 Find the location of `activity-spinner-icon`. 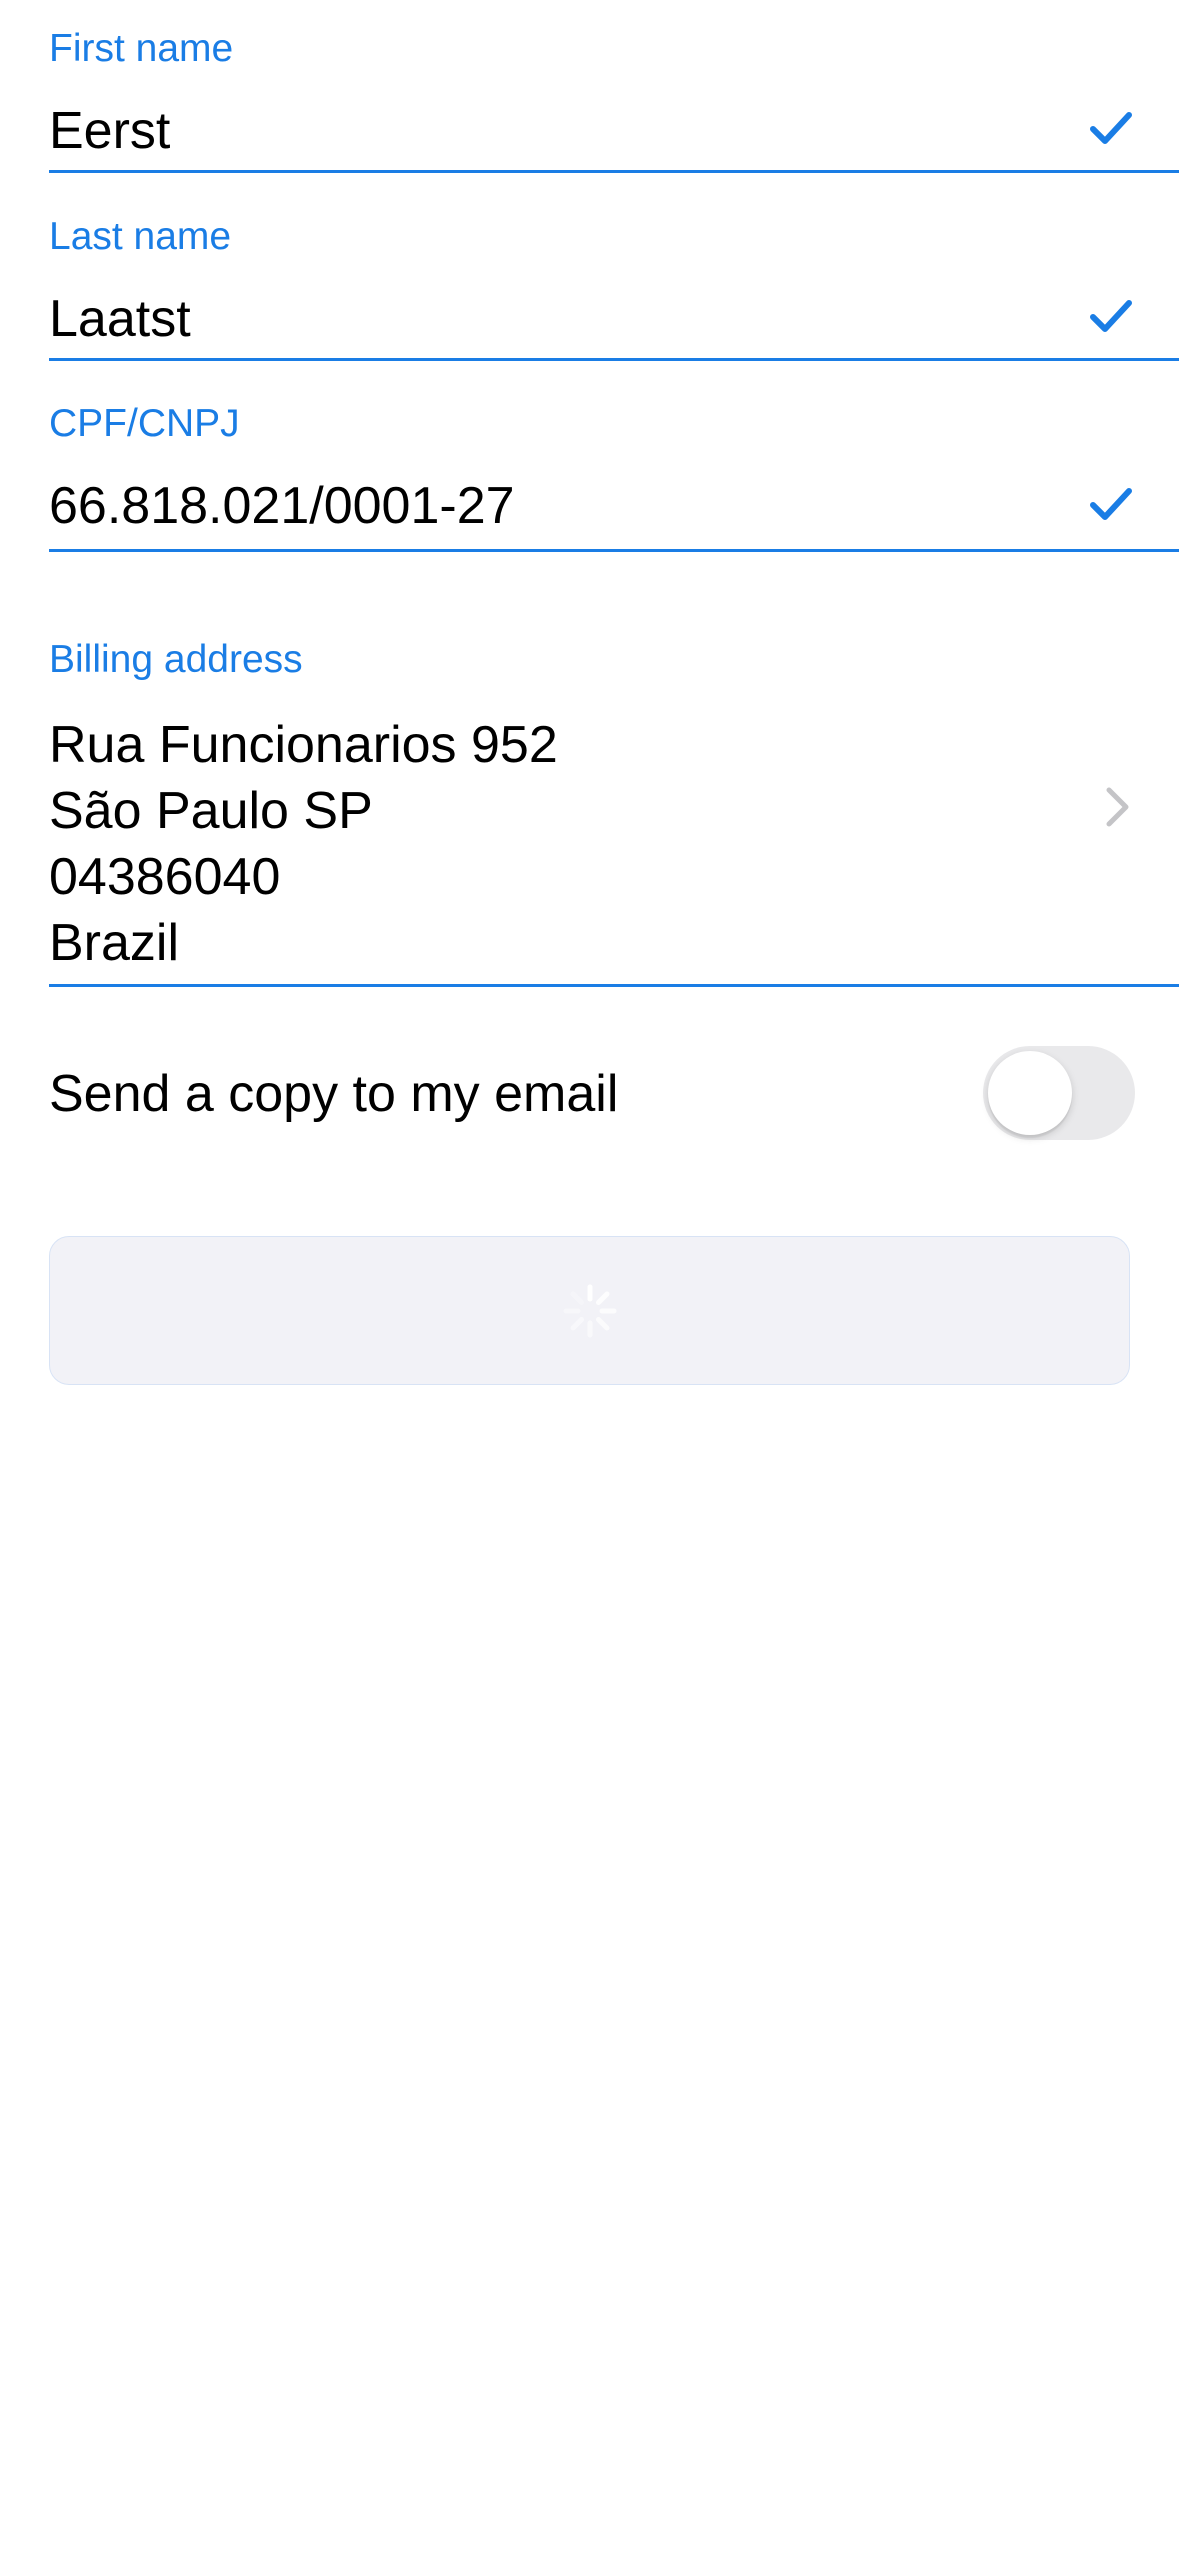

activity-spinner-icon is located at coordinates (590, 1311).